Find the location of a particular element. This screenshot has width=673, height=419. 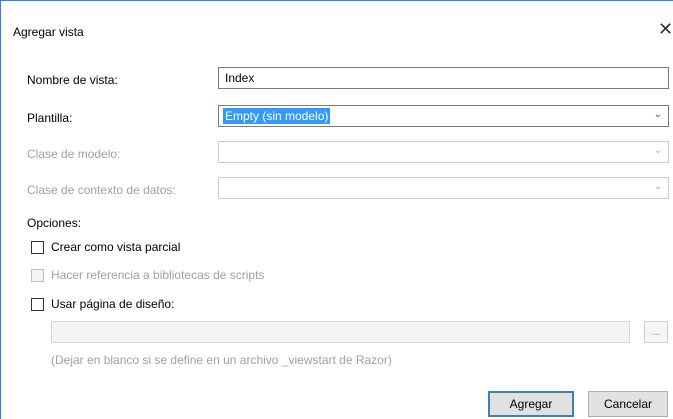

data-context-class-label: Clase de contexto de datos: is located at coordinates (101, 190).